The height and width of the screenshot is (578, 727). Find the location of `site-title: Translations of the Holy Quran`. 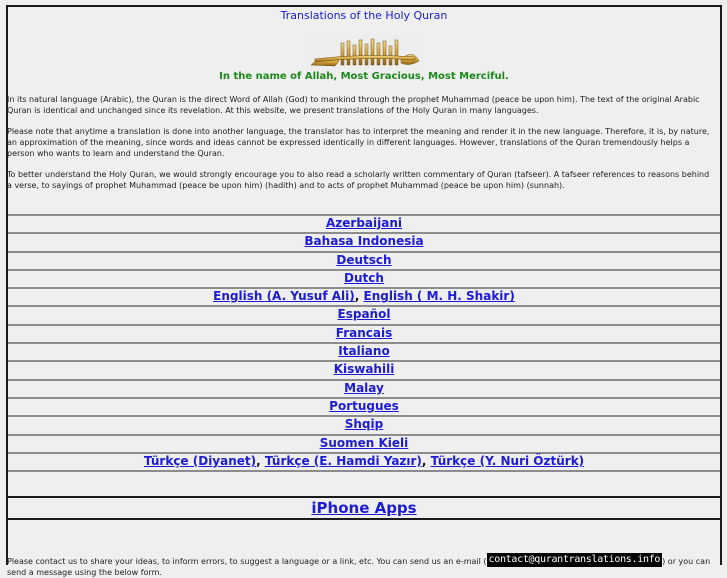

site-title: Translations of the Holy Quran is located at coordinates (364, 15).